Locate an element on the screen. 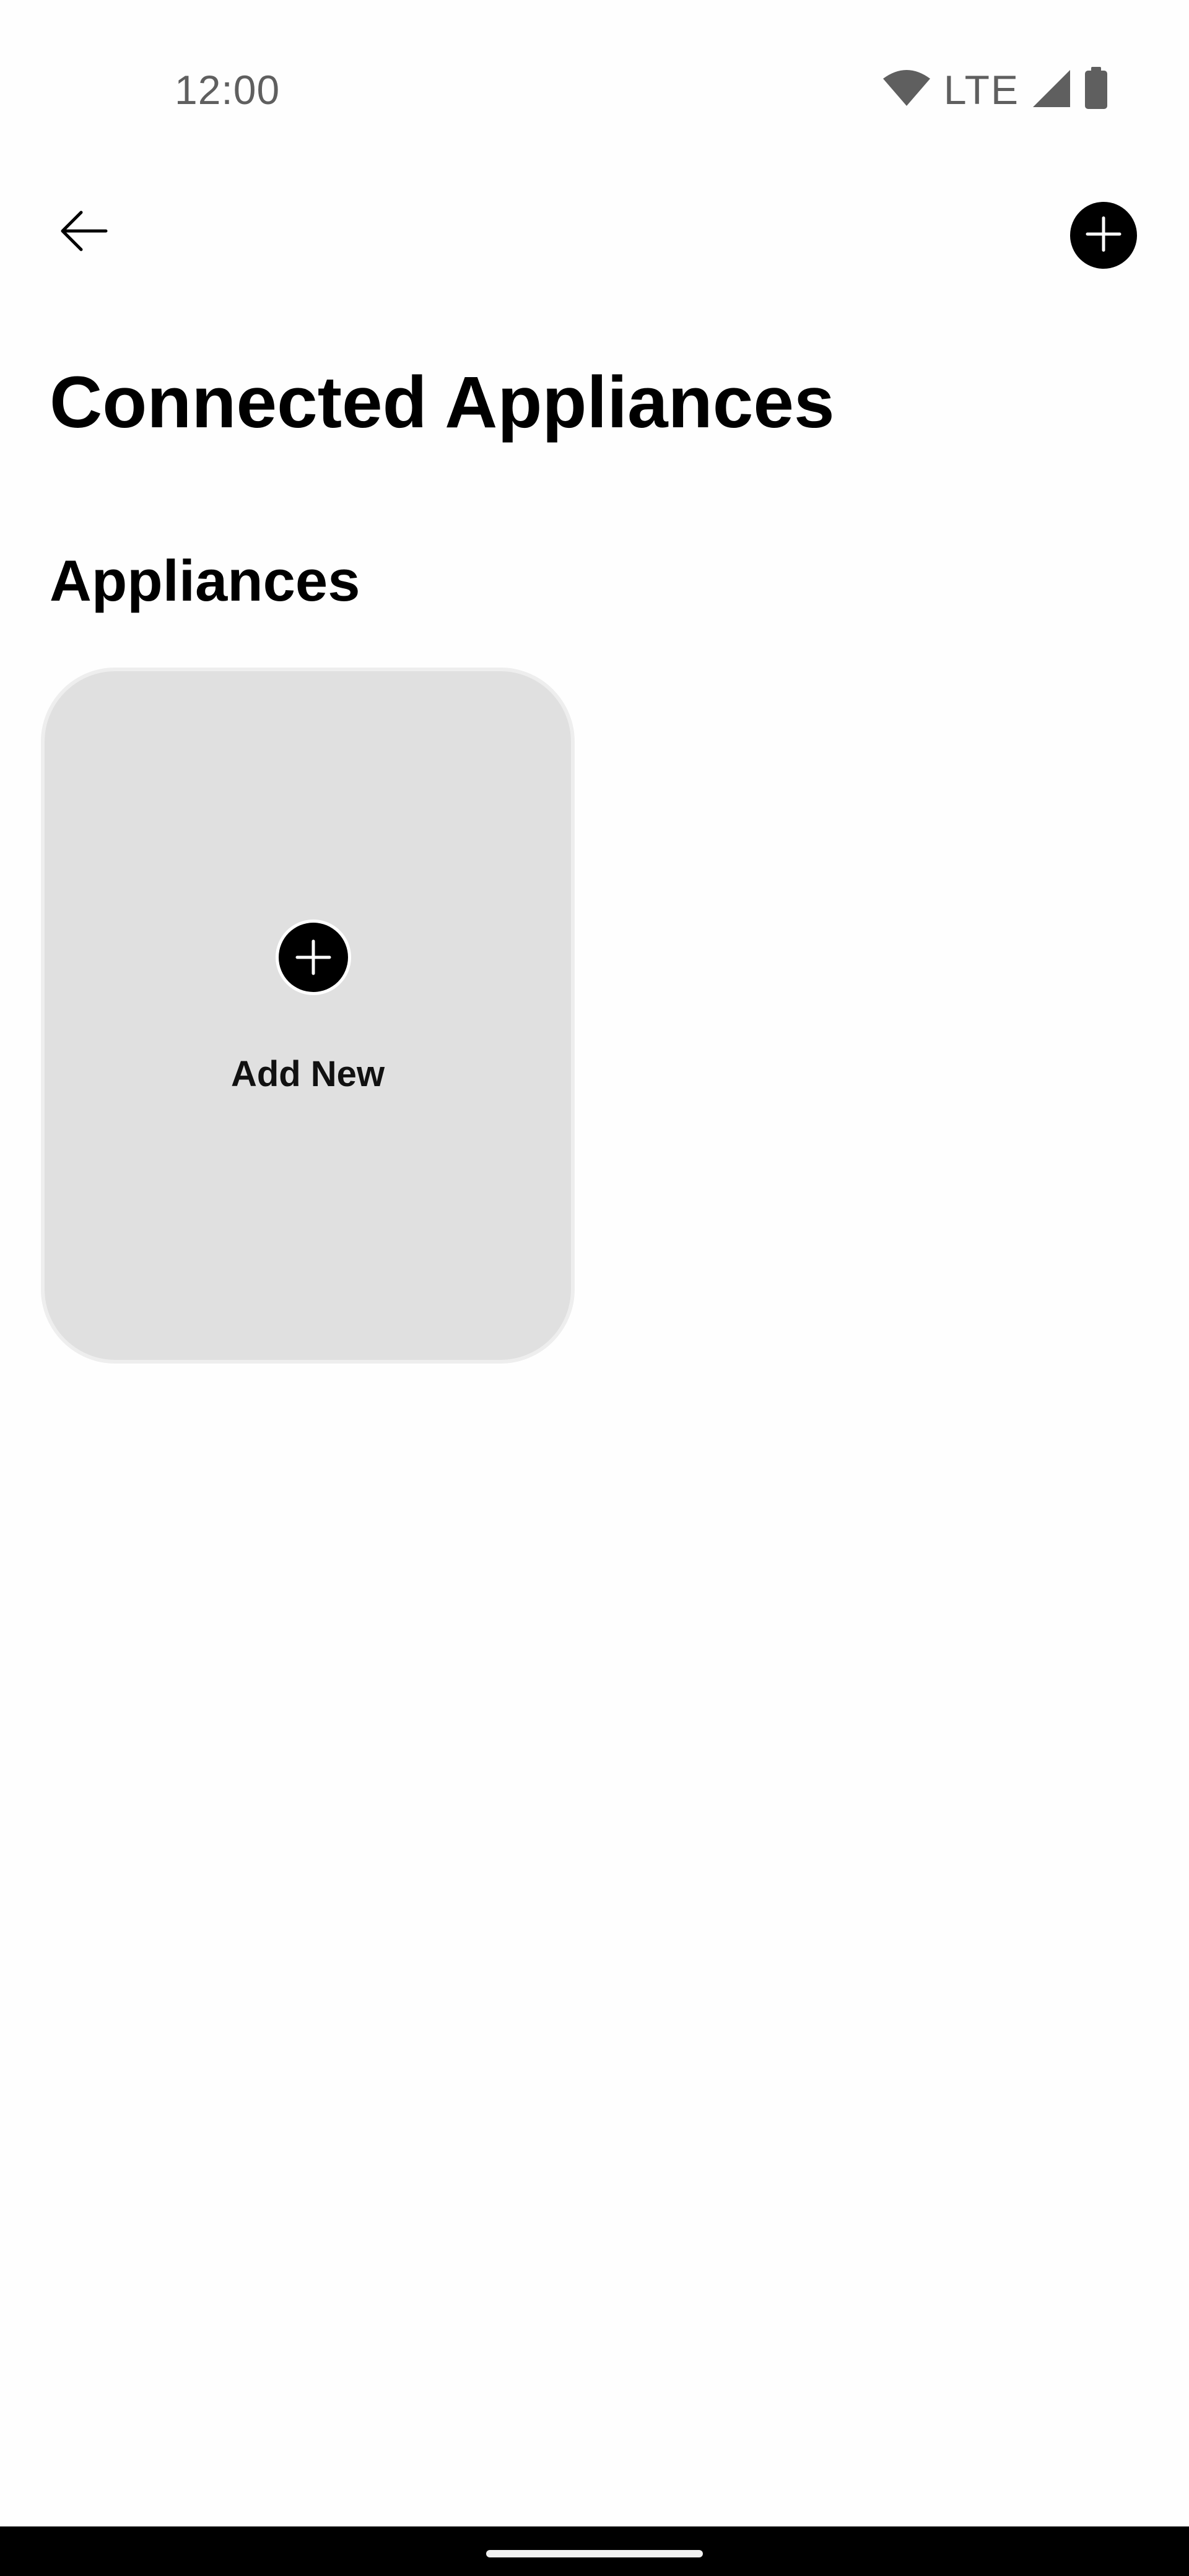  navigation-bar is located at coordinates (594, 2551).